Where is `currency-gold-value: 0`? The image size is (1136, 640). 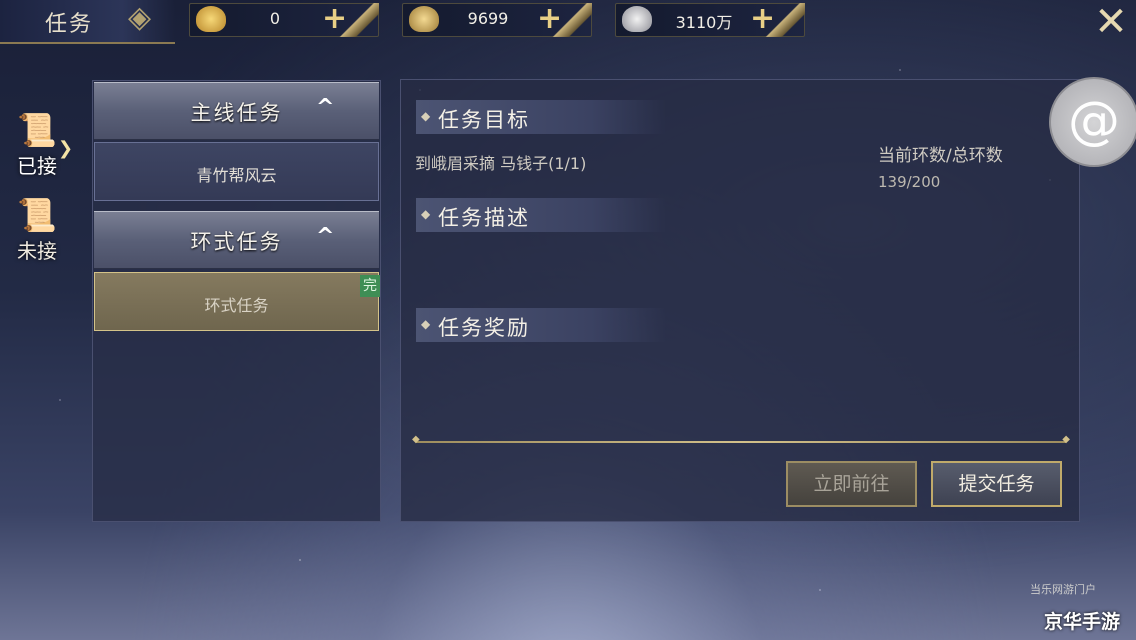
currency-gold-value: 0 is located at coordinates (275, 18).